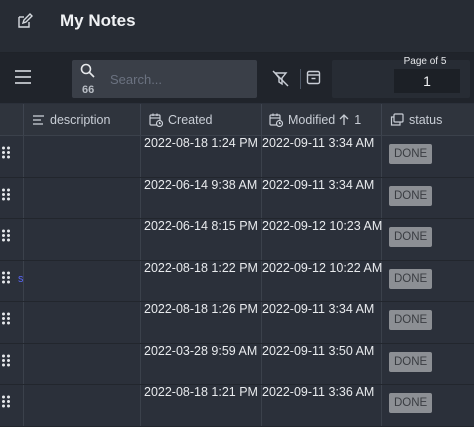 The height and width of the screenshot is (427, 474). Describe the element at coordinates (87, 70) in the screenshot. I see `search-icon` at that location.